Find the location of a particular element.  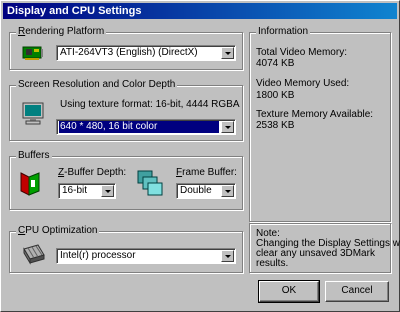

frame-buffer-icon is located at coordinates (150, 183).